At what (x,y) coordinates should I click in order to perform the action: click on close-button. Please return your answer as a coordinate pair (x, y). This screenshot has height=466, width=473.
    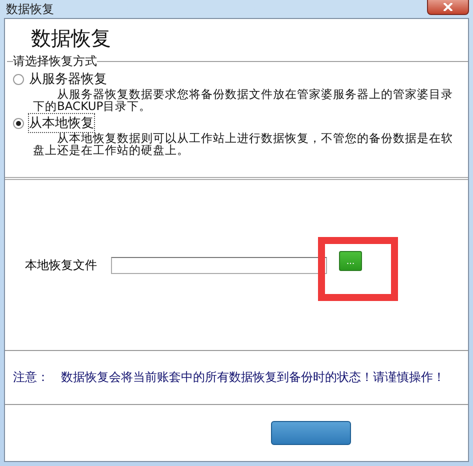
    Looking at the image, I should click on (448, 7).